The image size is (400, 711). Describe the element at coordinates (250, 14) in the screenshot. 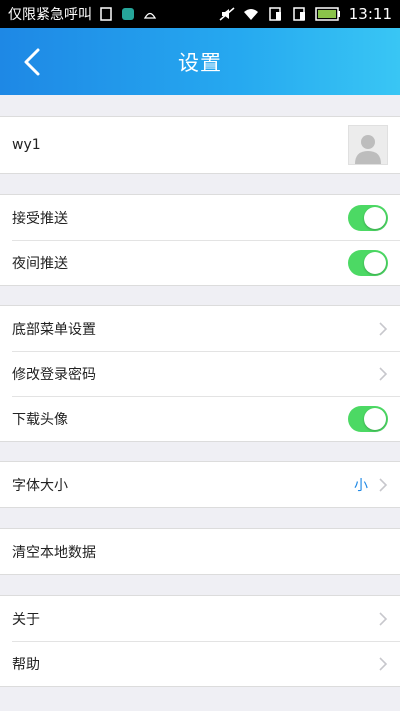

I see `wifi-icon` at that location.